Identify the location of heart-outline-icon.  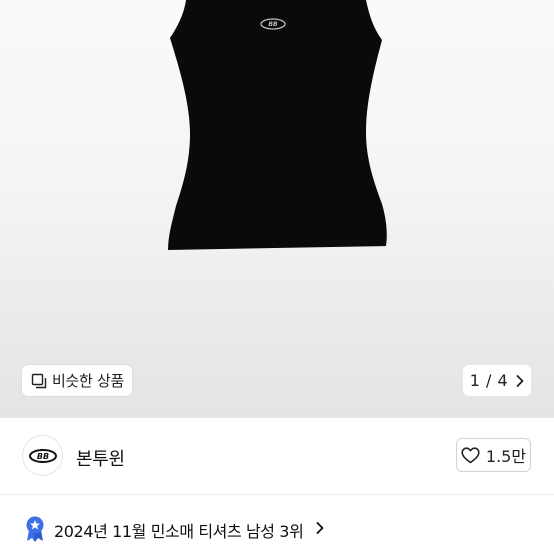
(470, 454).